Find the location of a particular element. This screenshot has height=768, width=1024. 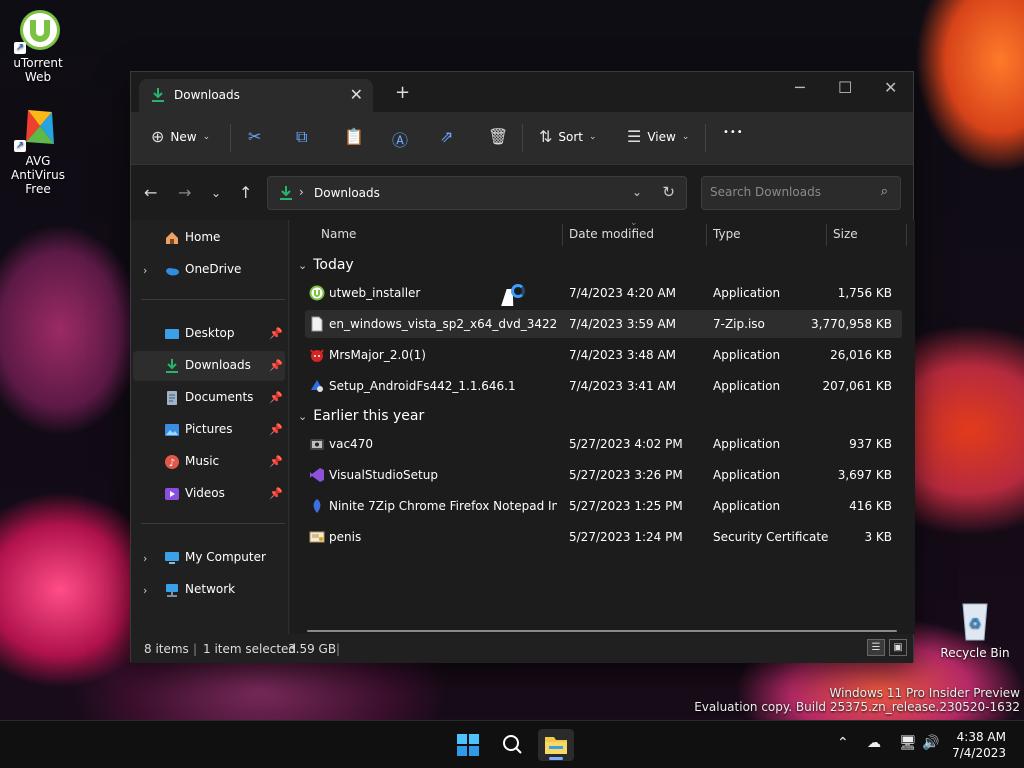

volume-icon: 🔊 is located at coordinates (930, 743).